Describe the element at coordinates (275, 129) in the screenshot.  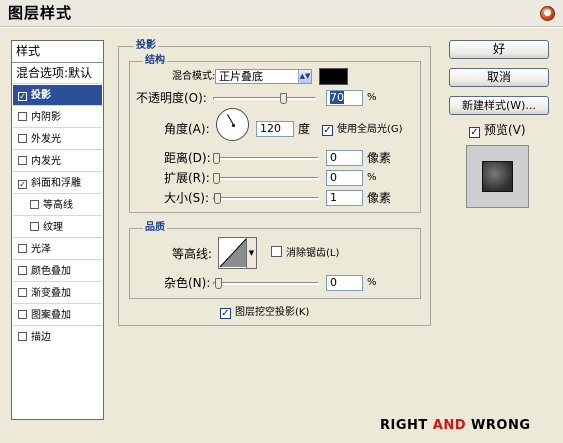
I see `angle-input: 120` at that location.